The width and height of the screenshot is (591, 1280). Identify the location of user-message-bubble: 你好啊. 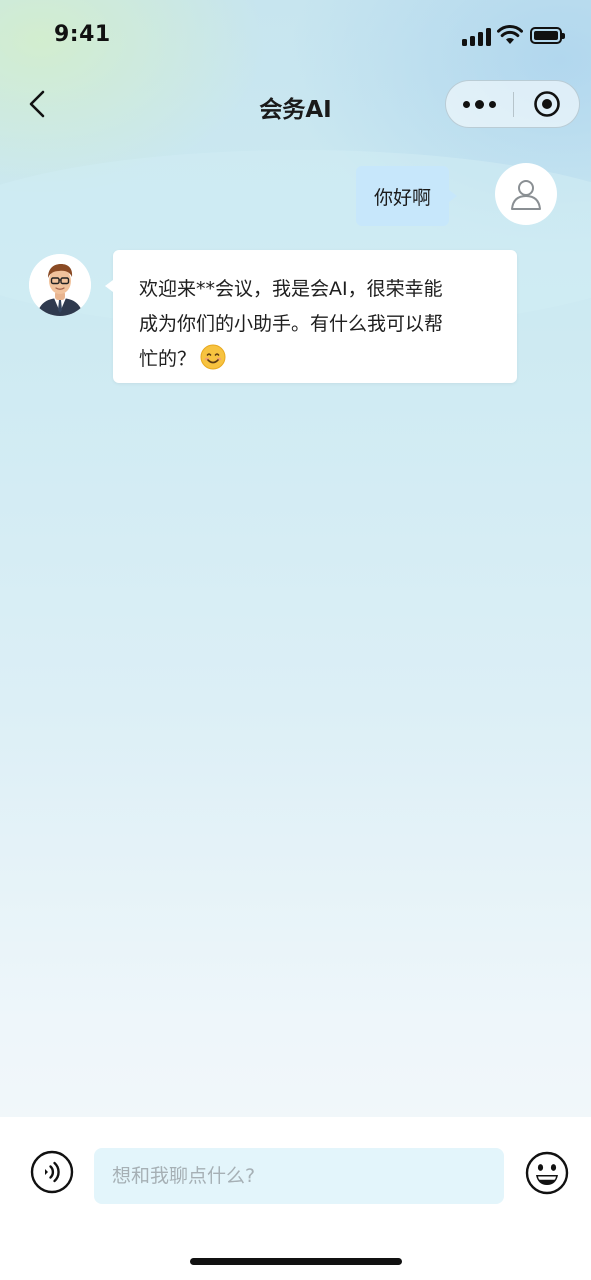
(407, 196).